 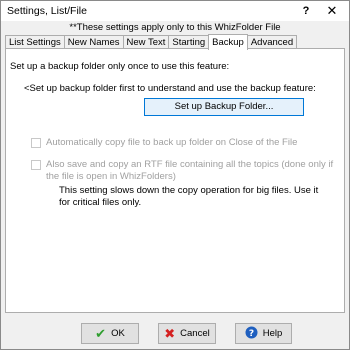 I want to click on help-button: ? Help, so click(x=263, y=333).